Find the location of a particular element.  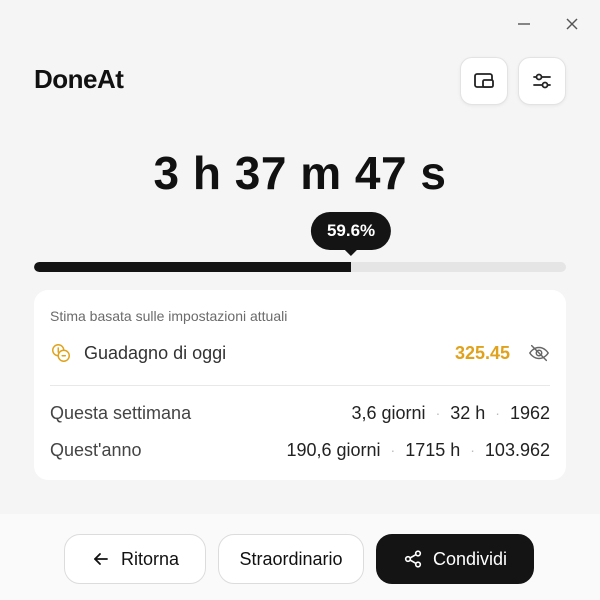

overtime-button: Straordinario is located at coordinates (291, 559).